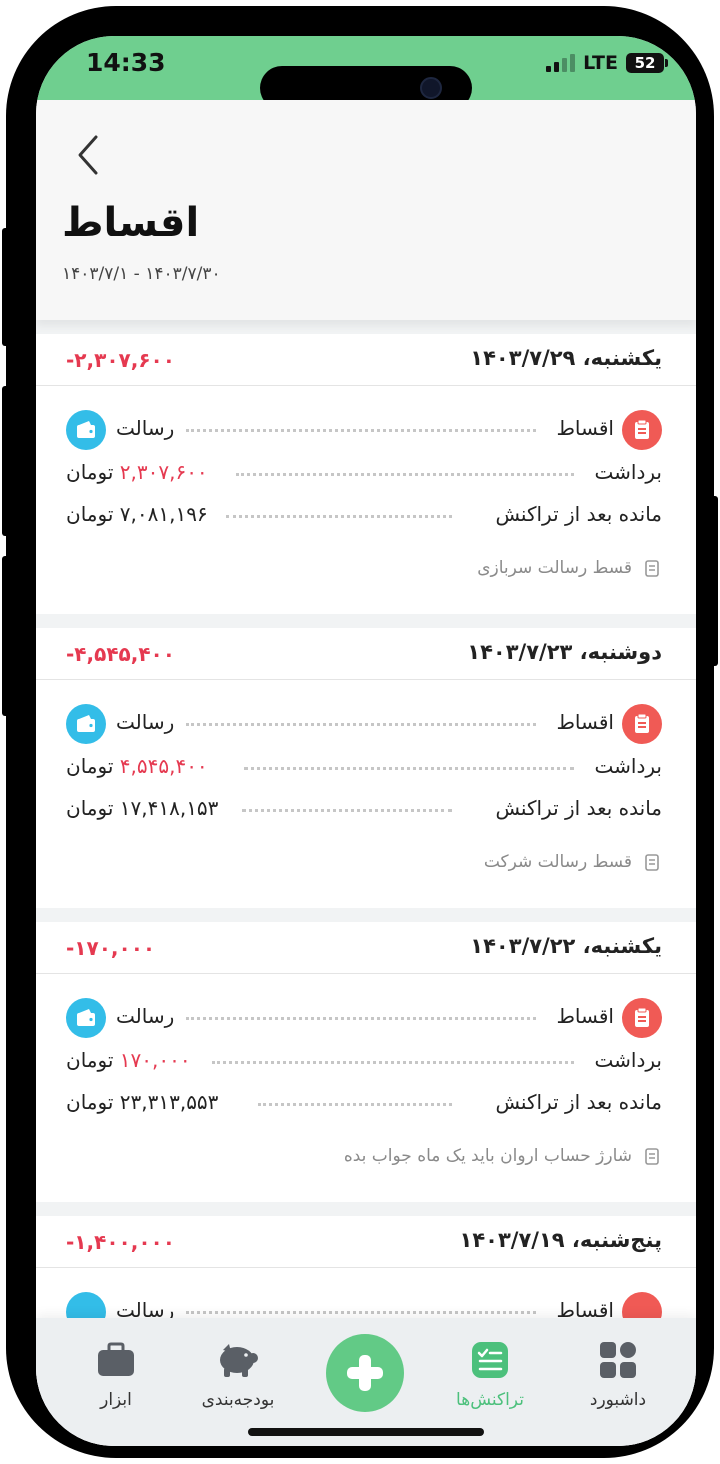 The width and height of the screenshot is (720, 1464). What do you see at coordinates (238, 1400) in the screenshot?
I see `nav-label: بودجه‌بندی` at bounding box center [238, 1400].